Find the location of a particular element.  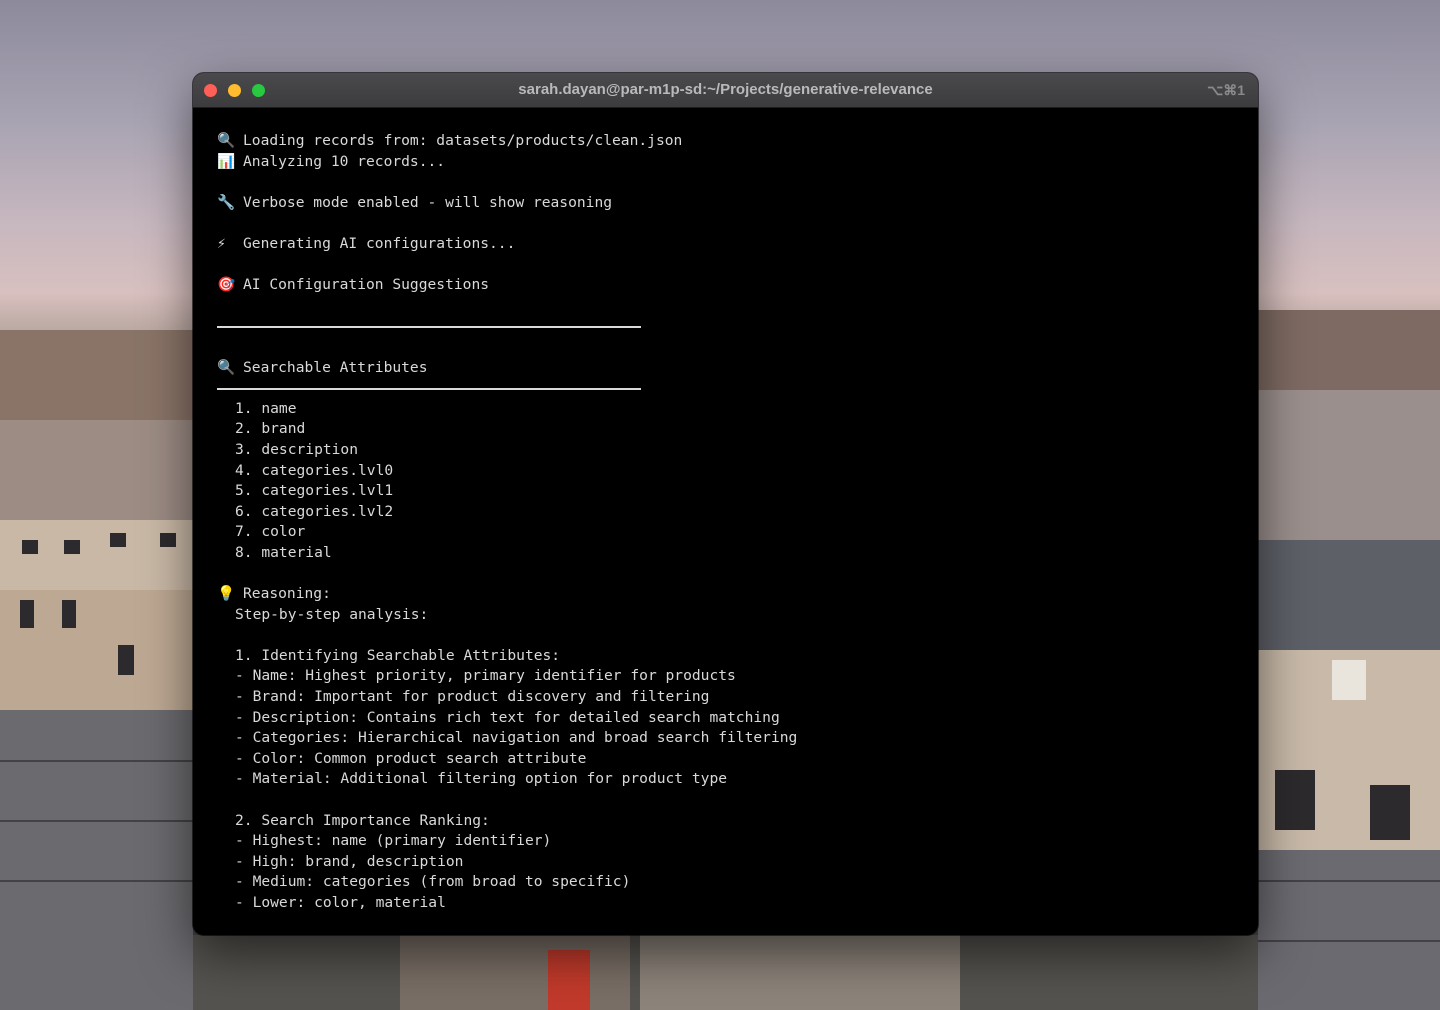

list-item: 1. name is located at coordinates (266, 408).